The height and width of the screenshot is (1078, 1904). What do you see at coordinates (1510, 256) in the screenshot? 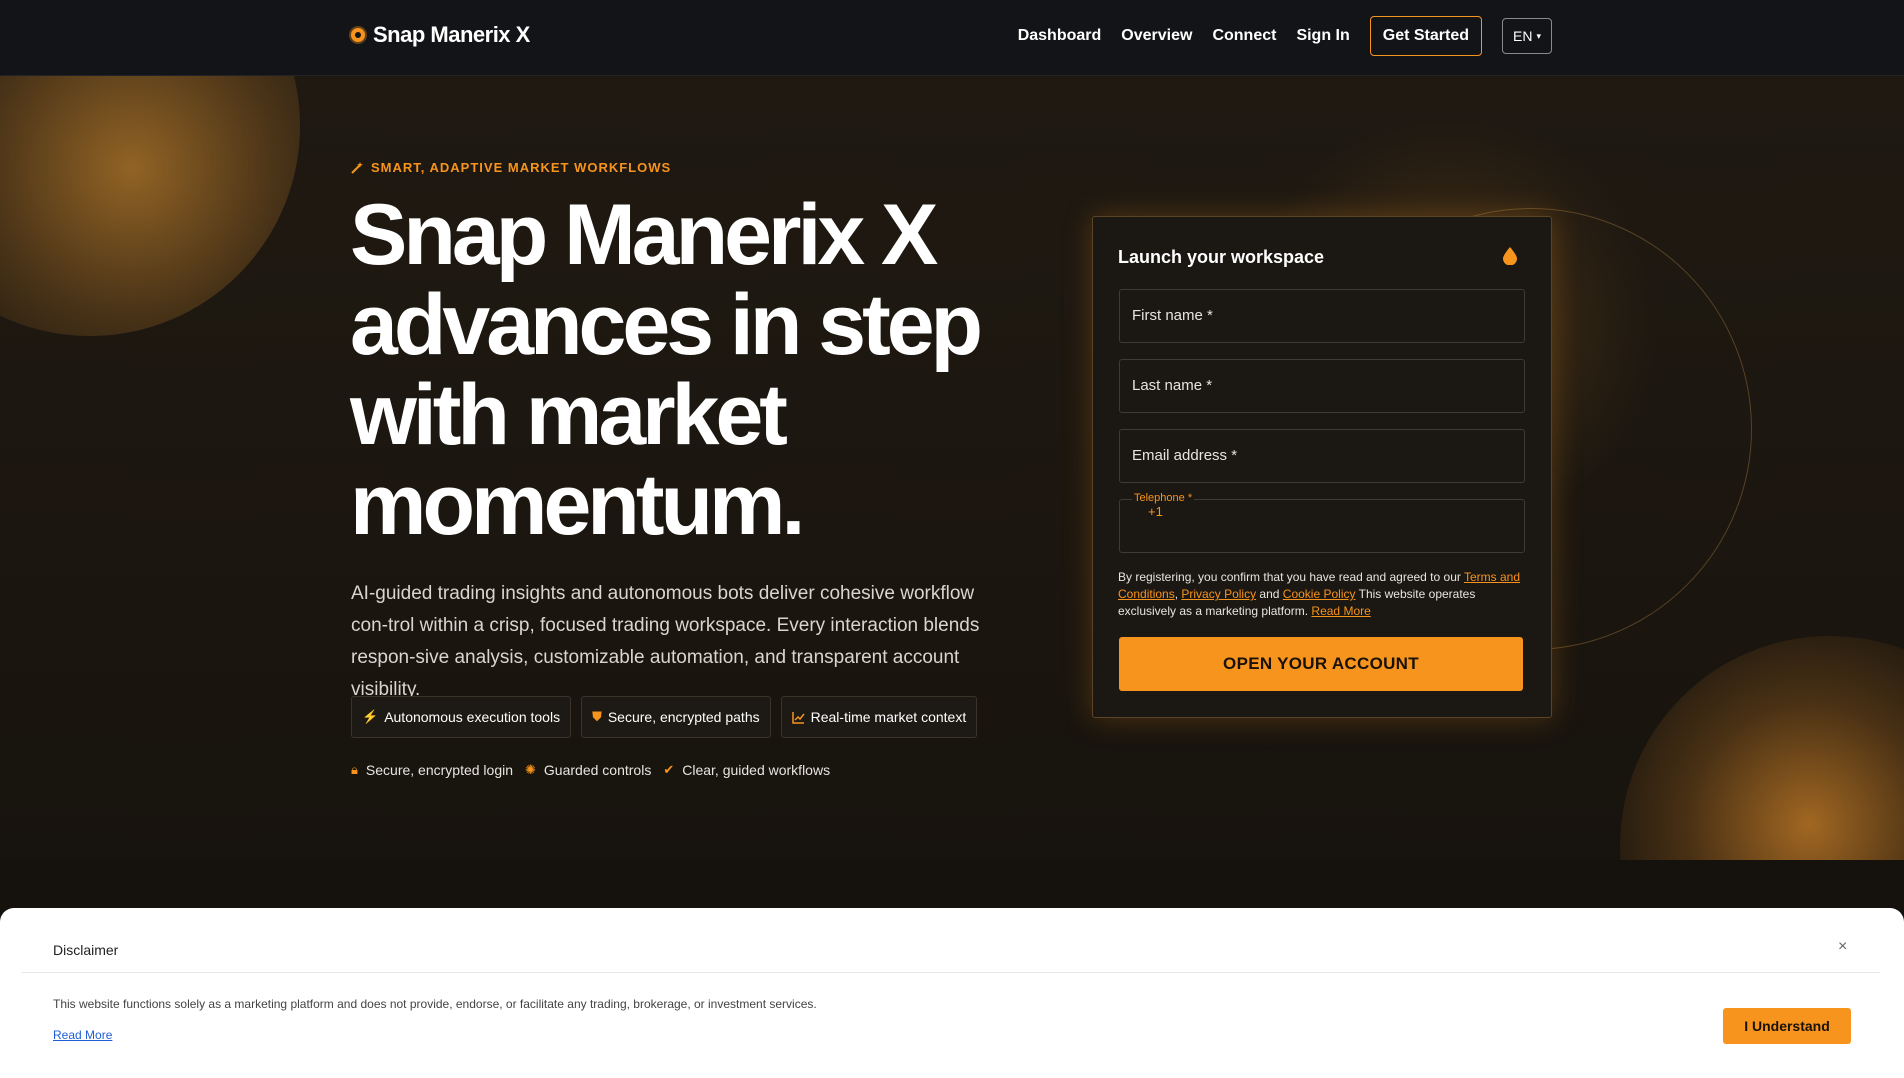
I see `droplet-icon` at bounding box center [1510, 256].